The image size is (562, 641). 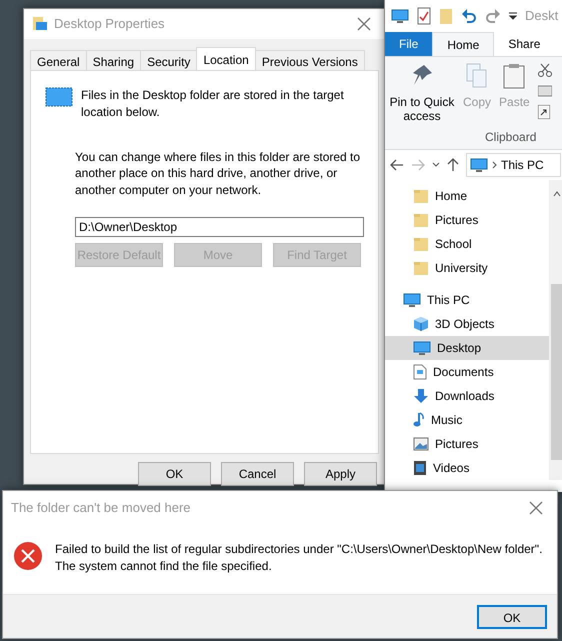 I want to click on clipboard-icon, so click(x=514, y=76).